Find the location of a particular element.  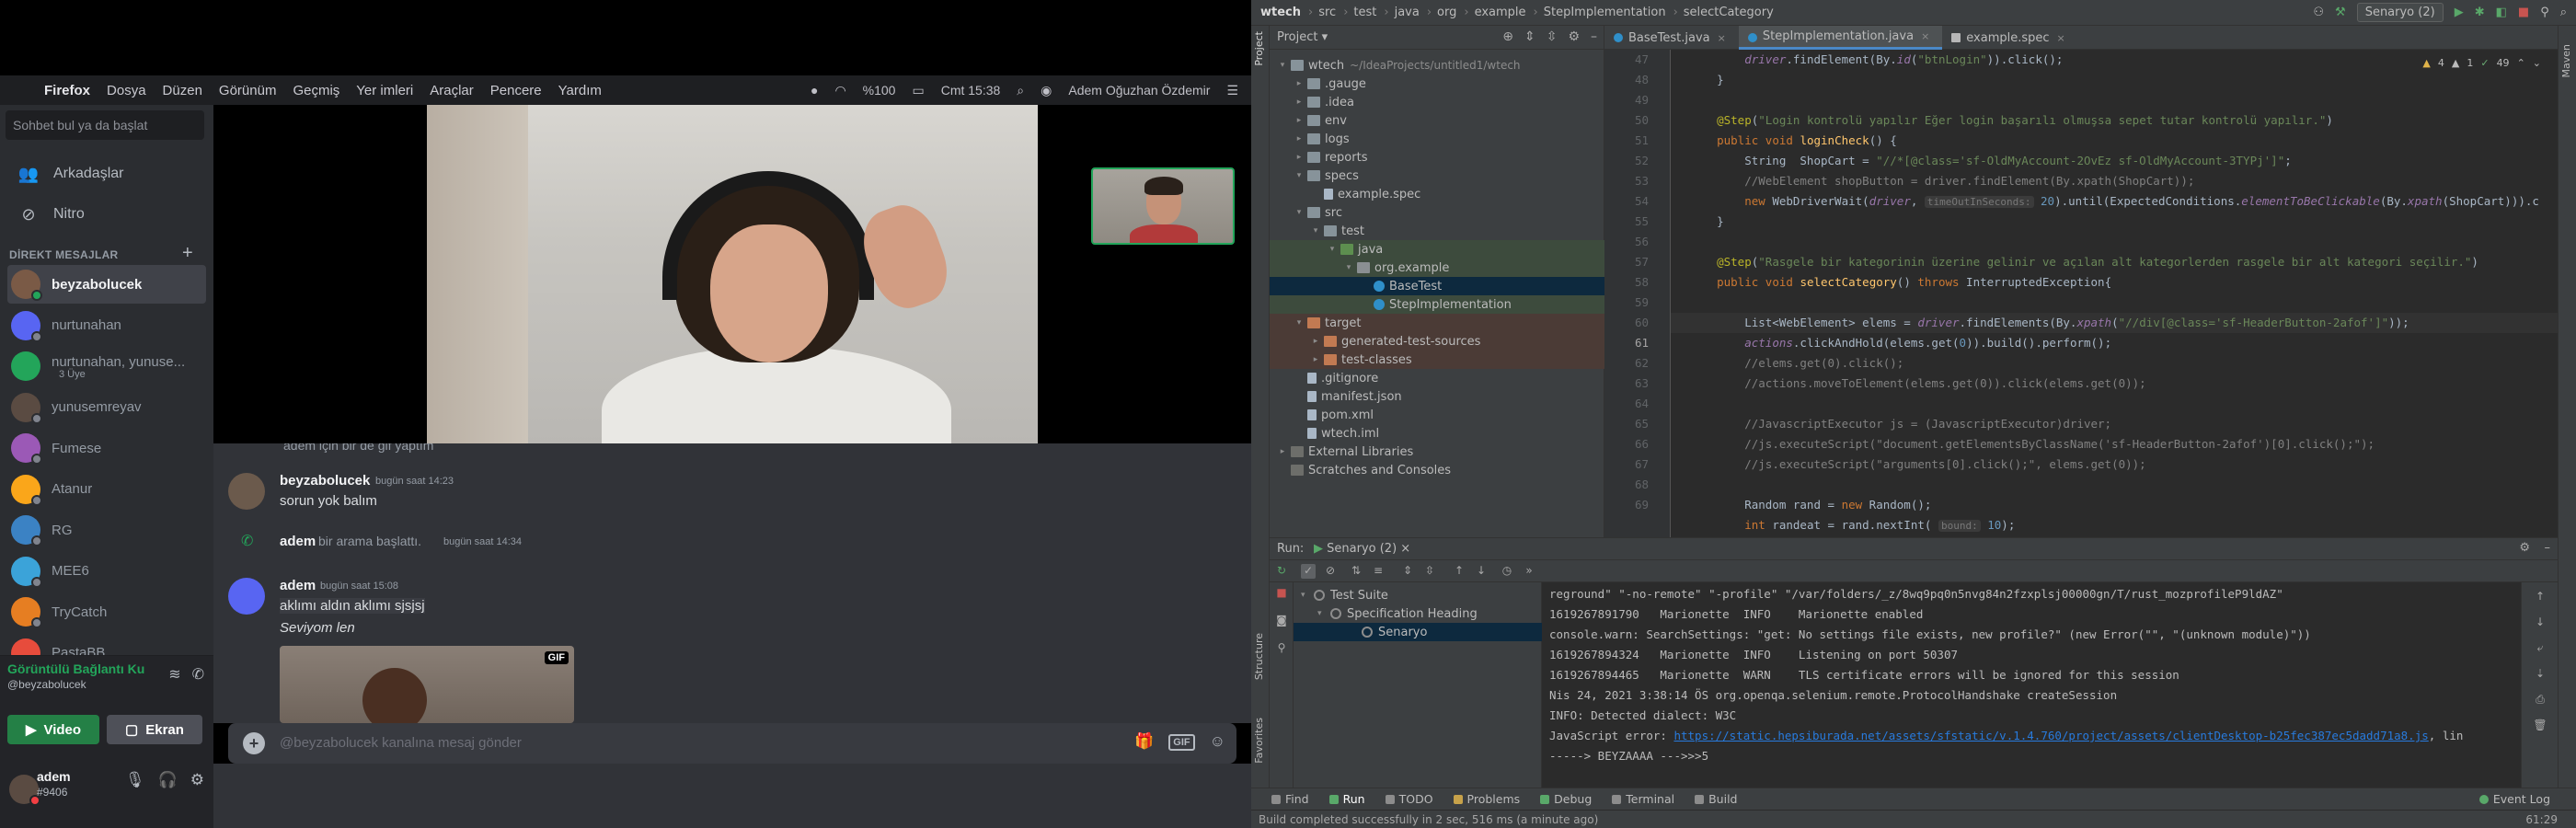

tree-node: ▸ test-classes is located at coordinates (1437, 360).